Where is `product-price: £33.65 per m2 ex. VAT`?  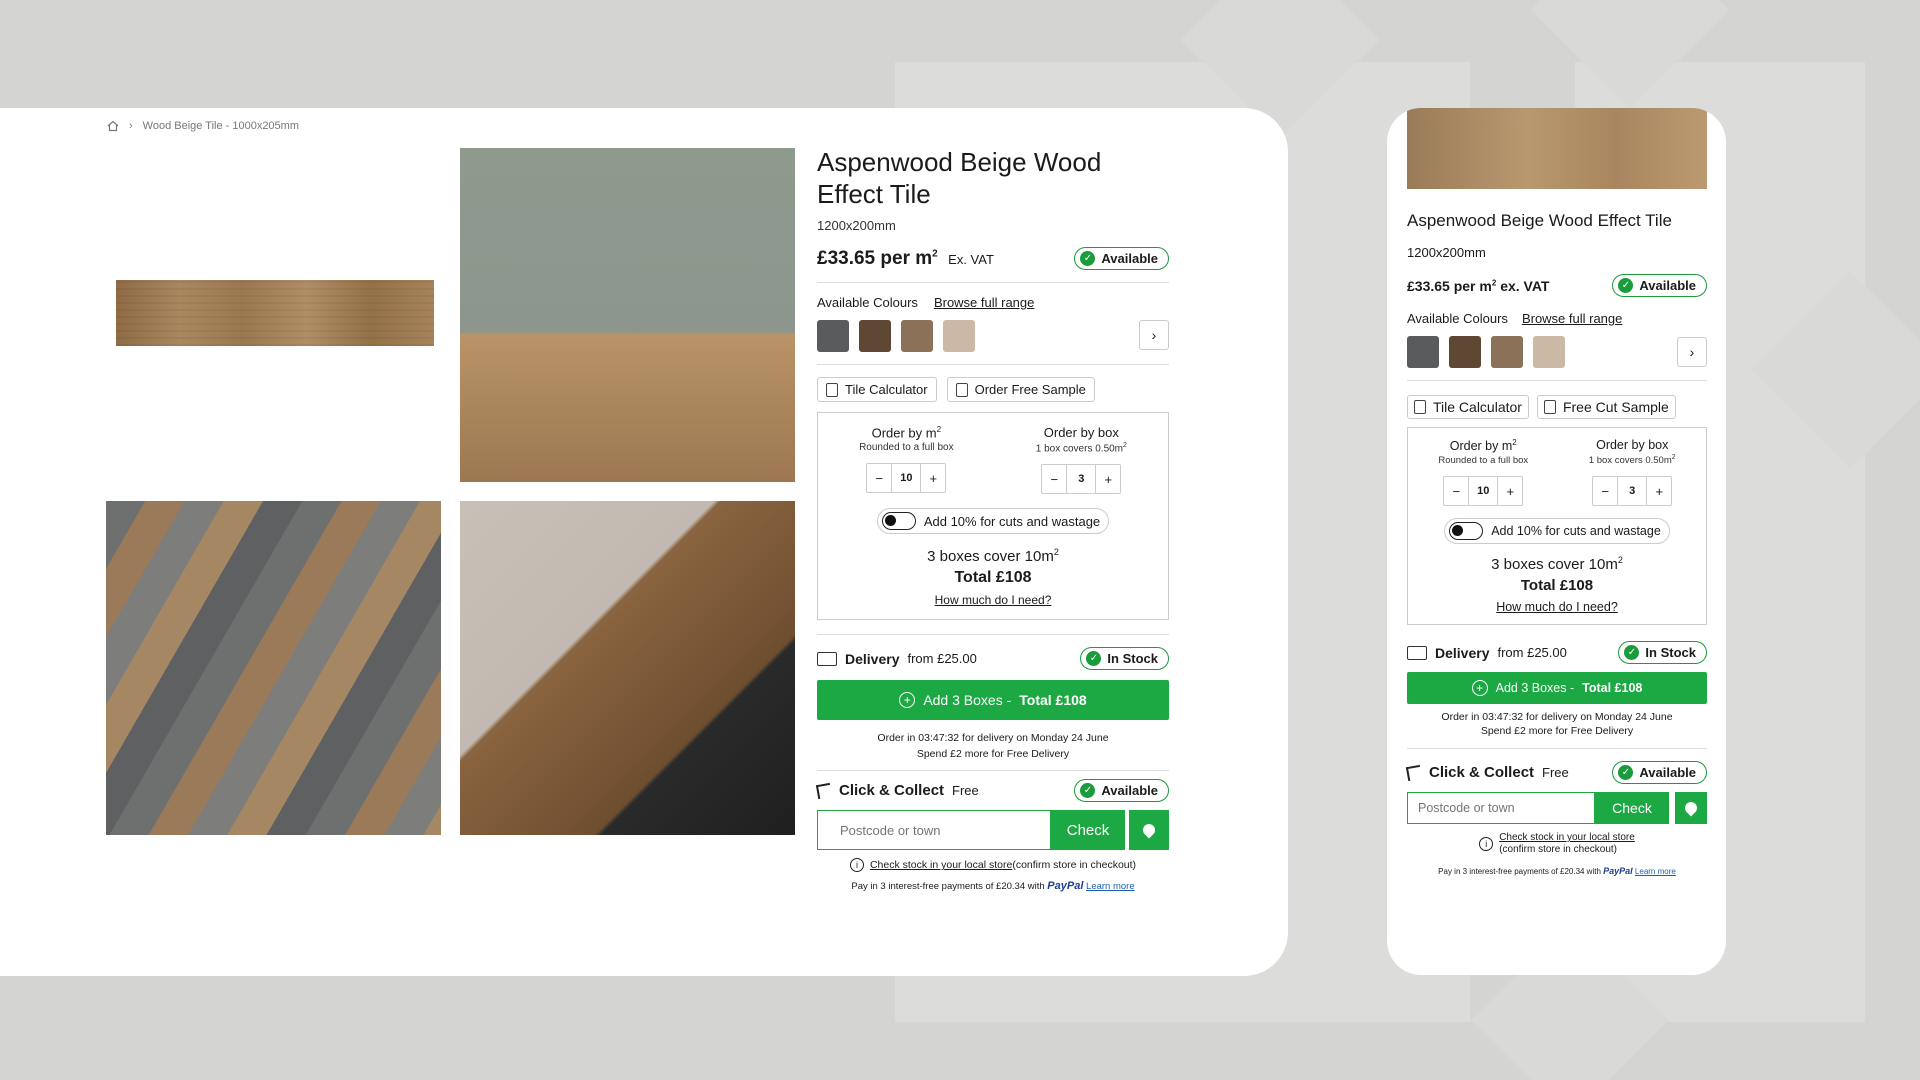
product-price: £33.65 per m2 ex. VAT is located at coordinates (1478, 285).